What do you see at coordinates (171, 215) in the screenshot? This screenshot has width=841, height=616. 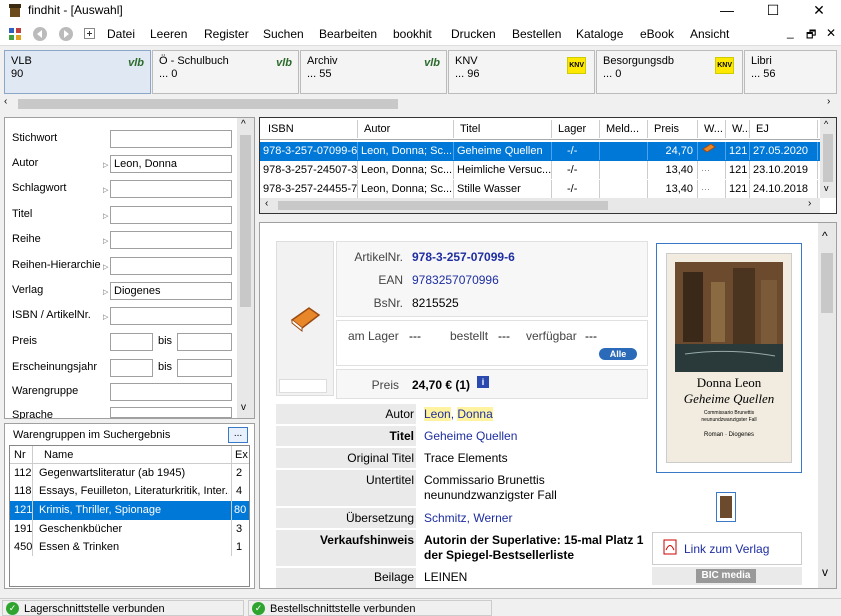 I see `titel-input` at bounding box center [171, 215].